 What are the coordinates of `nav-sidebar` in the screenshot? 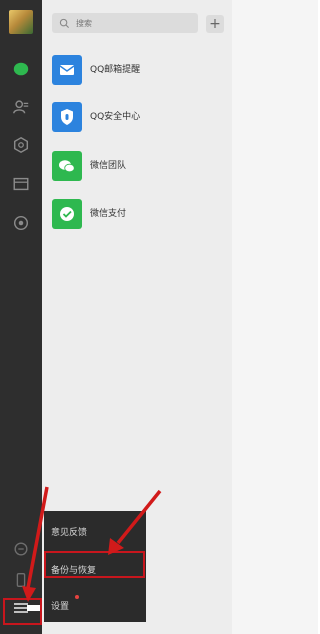 It's located at (21, 317).